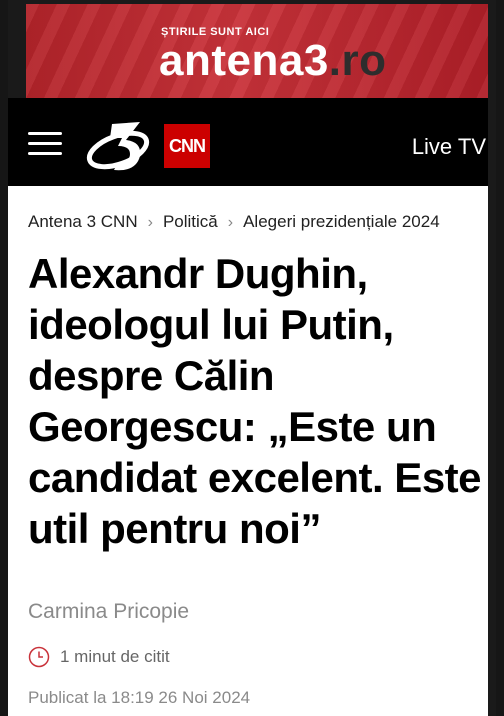 The height and width of the screenshot is (716, 504). I want to click on live-tv-link: Live TV, so click(449, 147).